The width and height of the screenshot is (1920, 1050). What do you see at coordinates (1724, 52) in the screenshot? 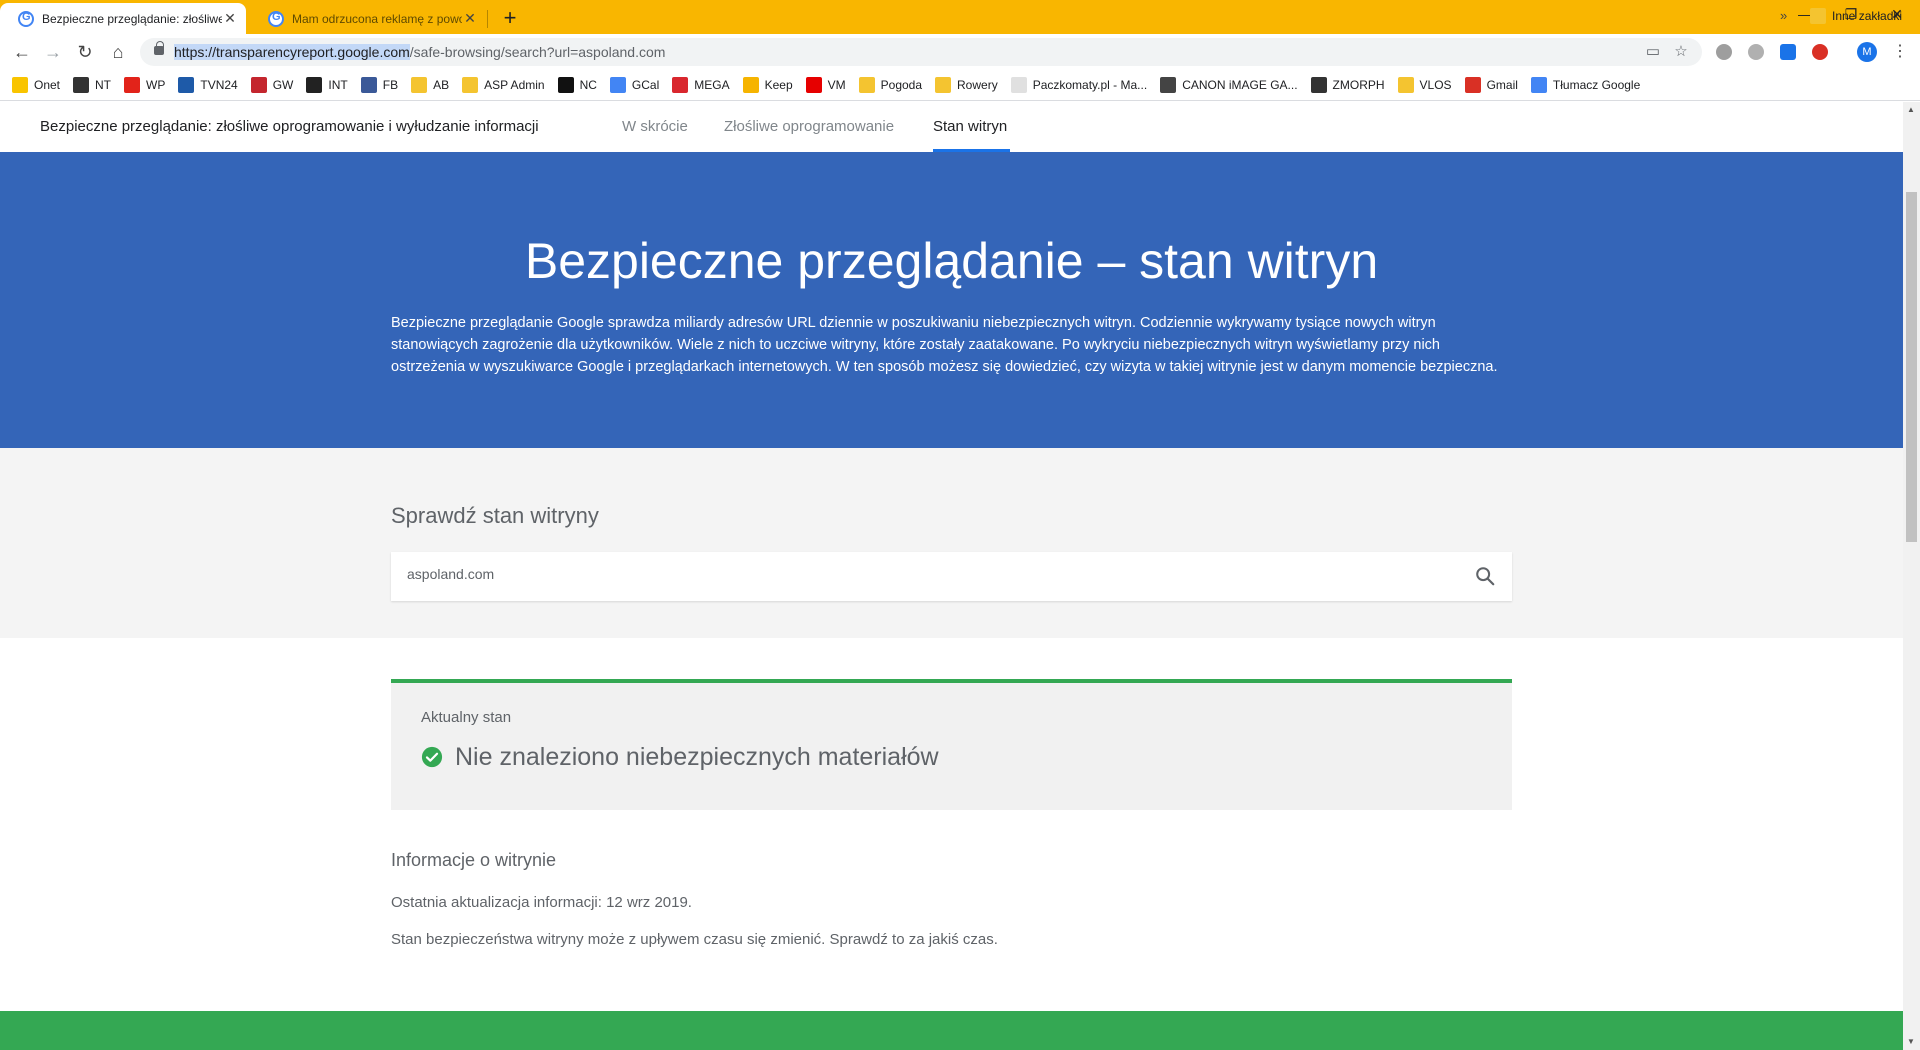
I see `cloud-extension-icon` at bounding box center [1724, 52].